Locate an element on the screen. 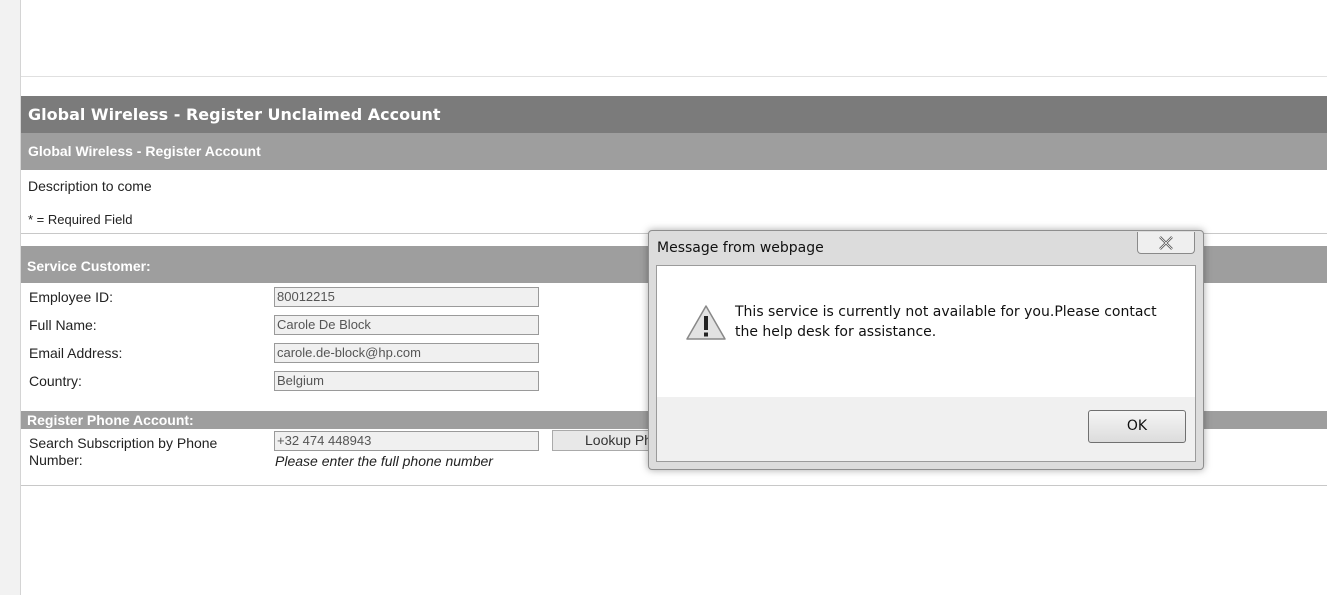 This screenshot has height=595, width=1327. full-name-field: Carole De Block is located at coordinates (406, 325).